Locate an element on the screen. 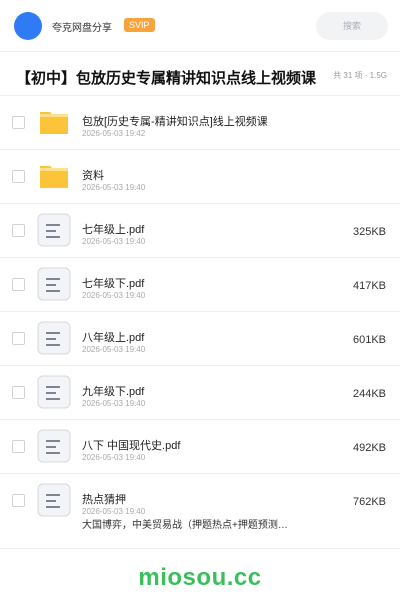 The width and height of the screenshot is (400, 600). page-title: 【初中】包放历史专属精讲知识点线上视频课 is located at coordinates (166, 78).